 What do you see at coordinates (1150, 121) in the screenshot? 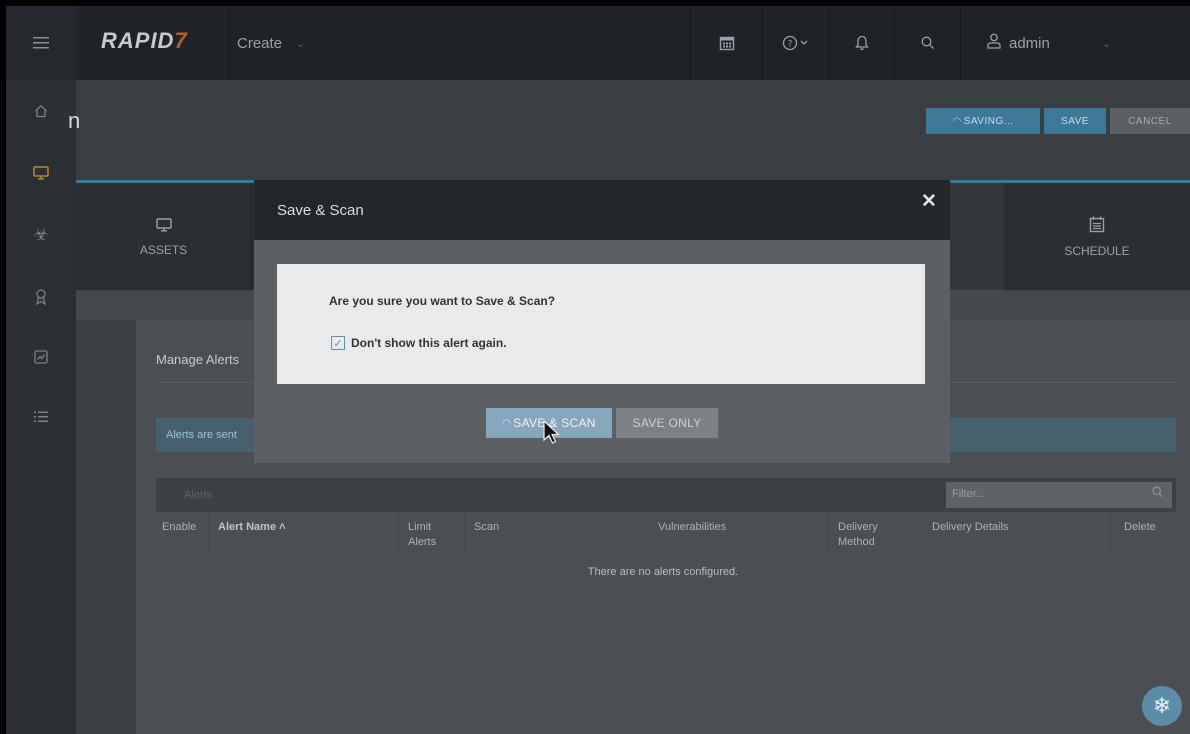
I see `cancel-button: CANCEL` at bounding box center [1150, 121].